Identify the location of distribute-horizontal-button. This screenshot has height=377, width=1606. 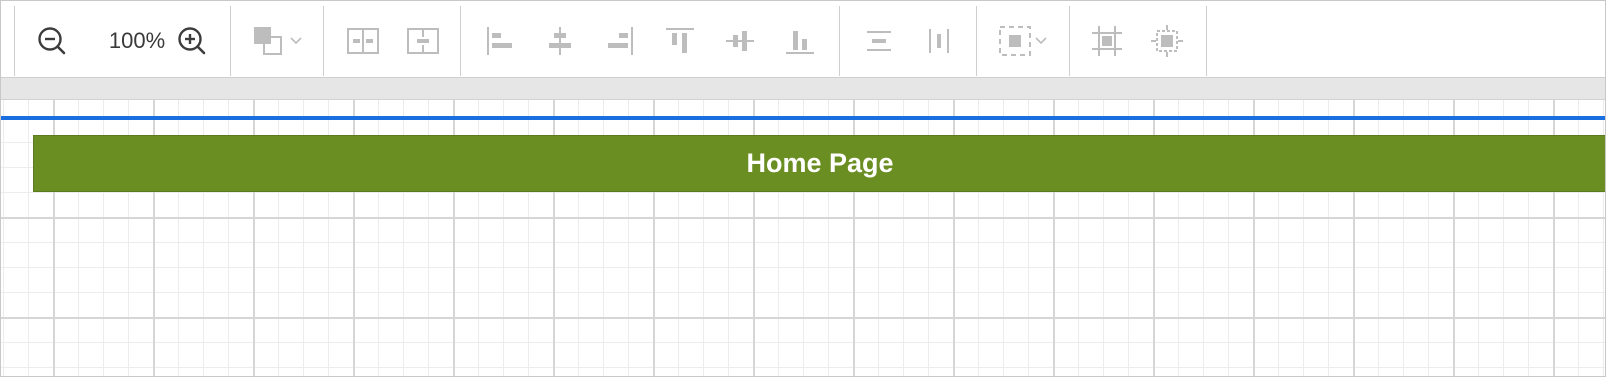
(363, 41).